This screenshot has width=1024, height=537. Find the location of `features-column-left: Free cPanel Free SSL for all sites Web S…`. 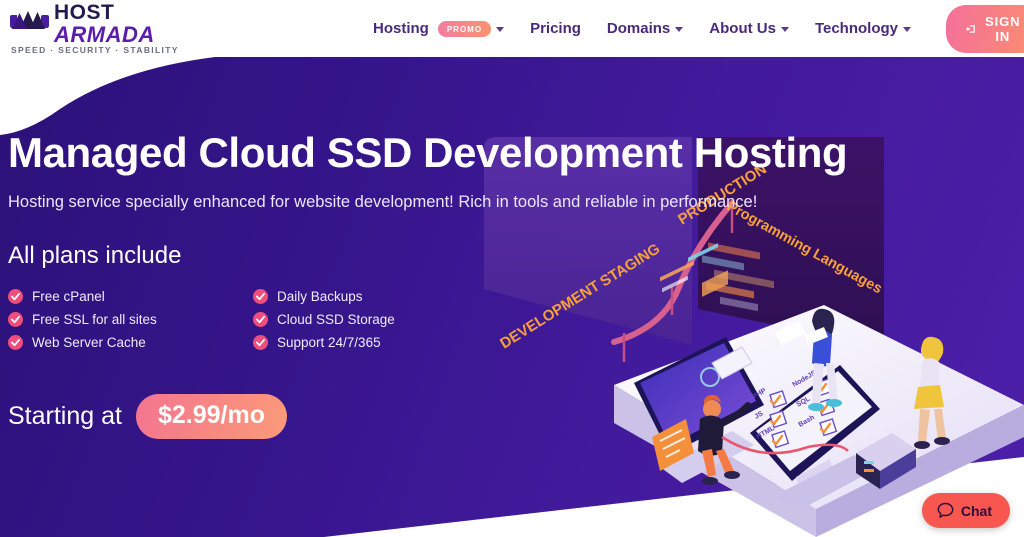

features-column-left: Free cPanel Free SSL for all sites Web S… is located at coordinates (130, 323).